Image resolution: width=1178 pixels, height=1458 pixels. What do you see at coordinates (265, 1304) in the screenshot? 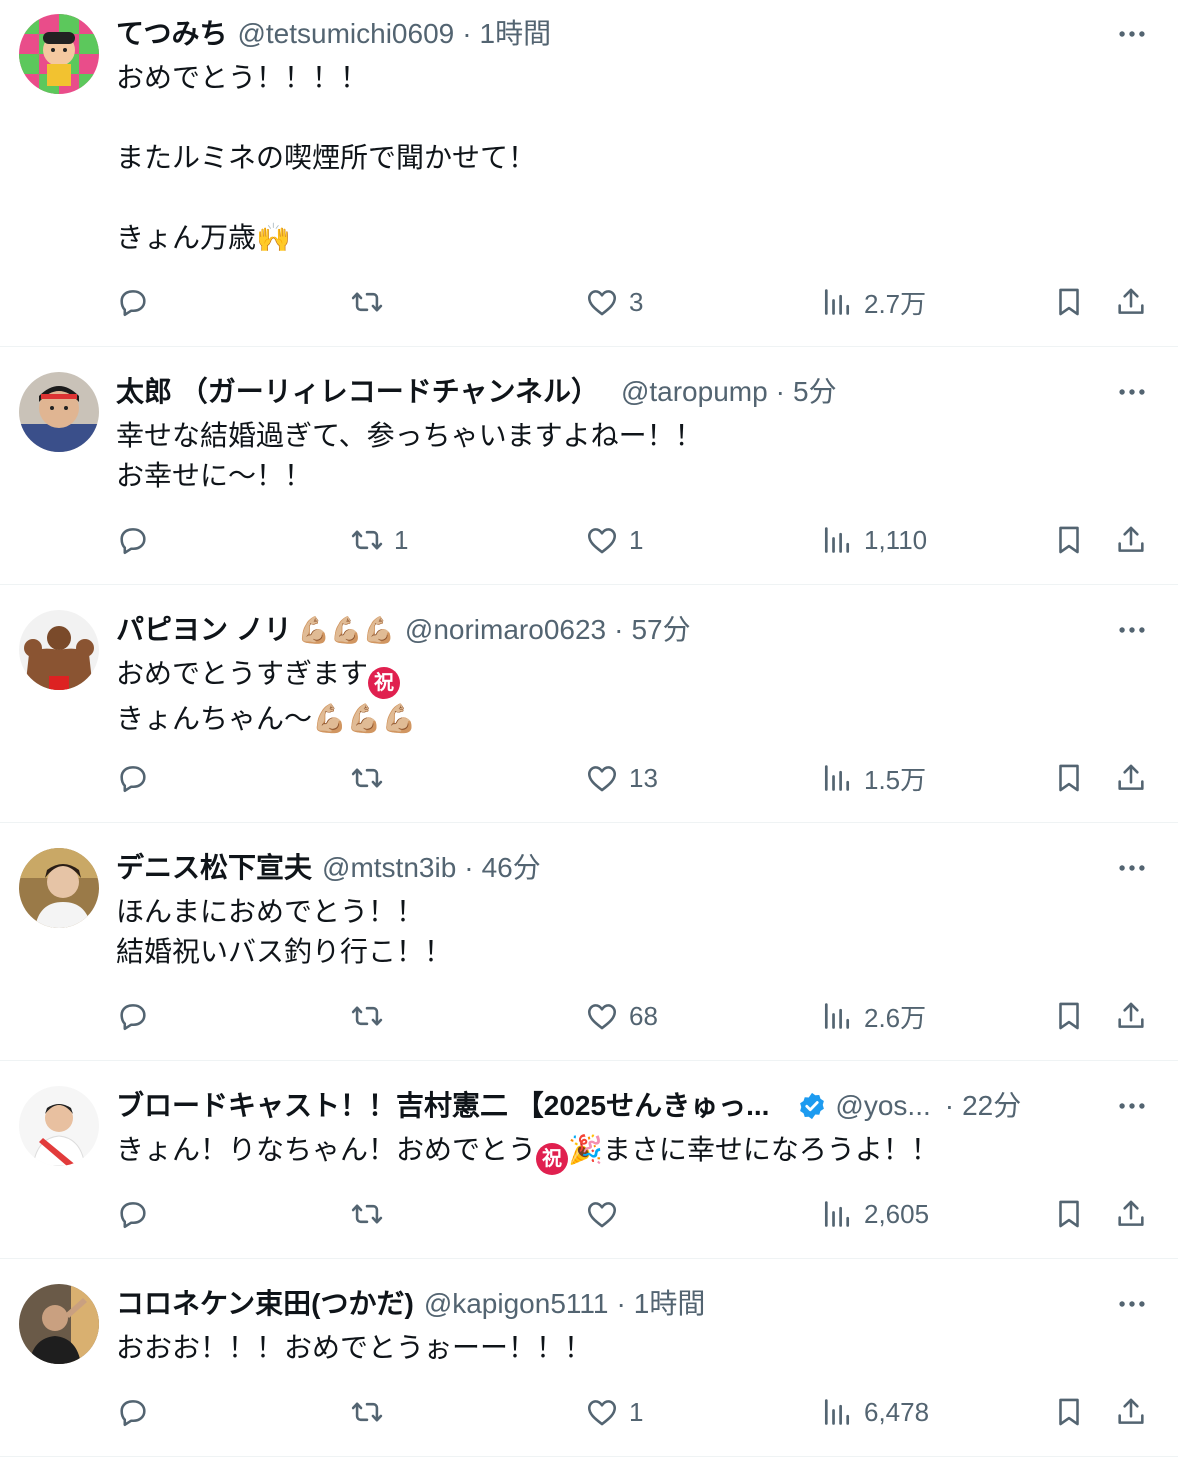
I see `display-name: コロネケン束田(つかだ)` at bounding box center [265, 1304].